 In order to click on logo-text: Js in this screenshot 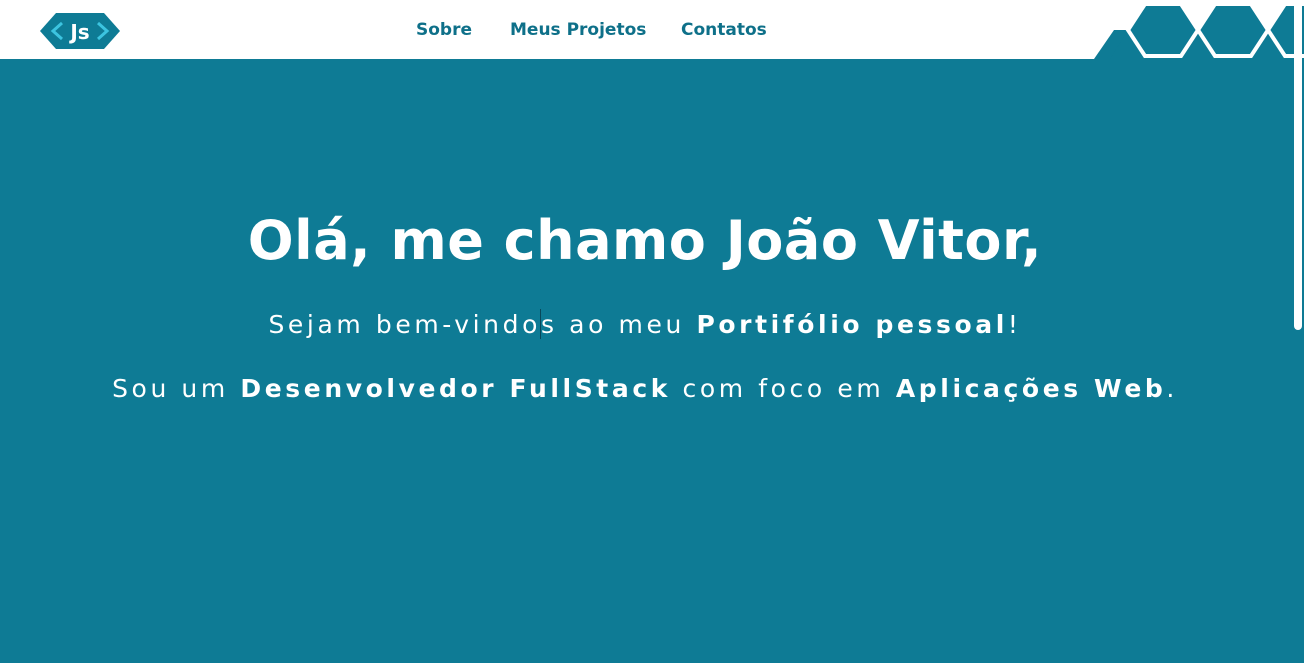, I will do `click(78, 32)`.